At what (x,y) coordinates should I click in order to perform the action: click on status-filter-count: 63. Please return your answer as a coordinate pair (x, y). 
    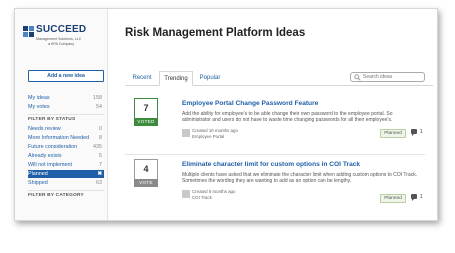
    Looking at the image, I should click on (99, 183).